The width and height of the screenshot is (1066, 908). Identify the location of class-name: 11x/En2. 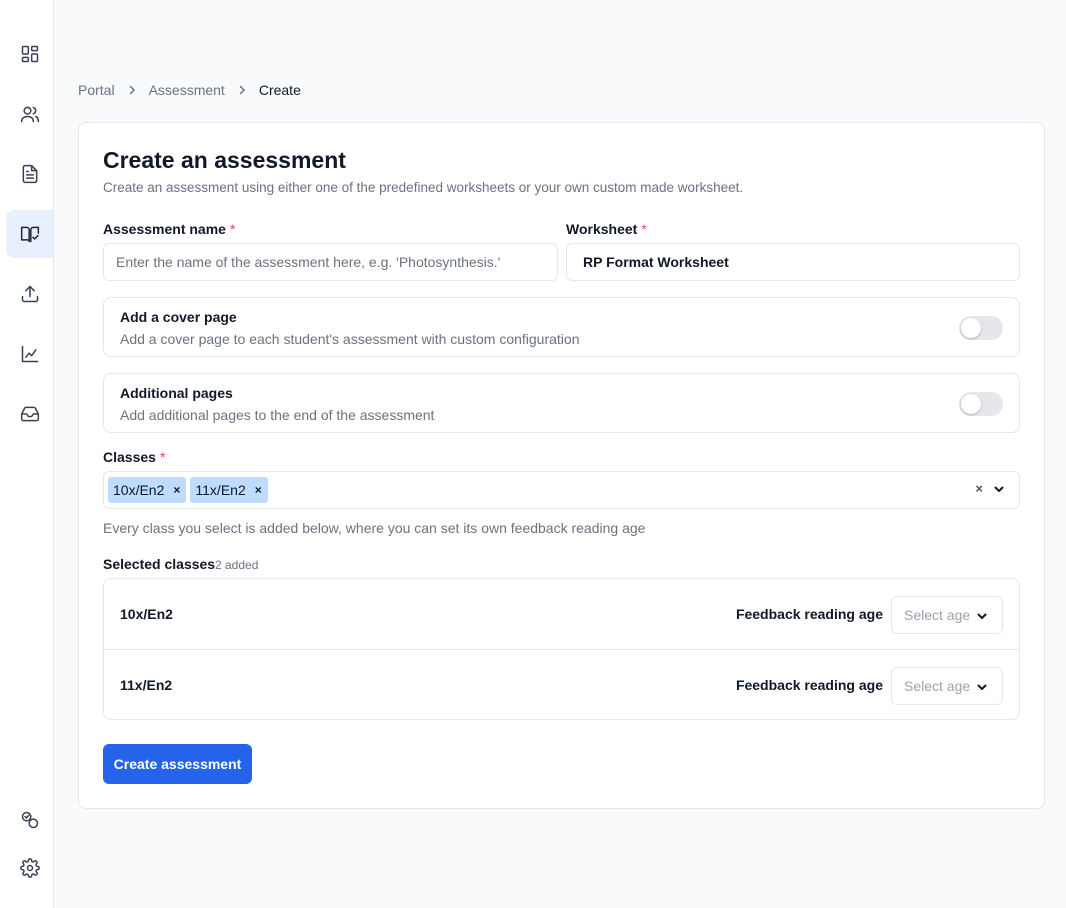
(146, 685).